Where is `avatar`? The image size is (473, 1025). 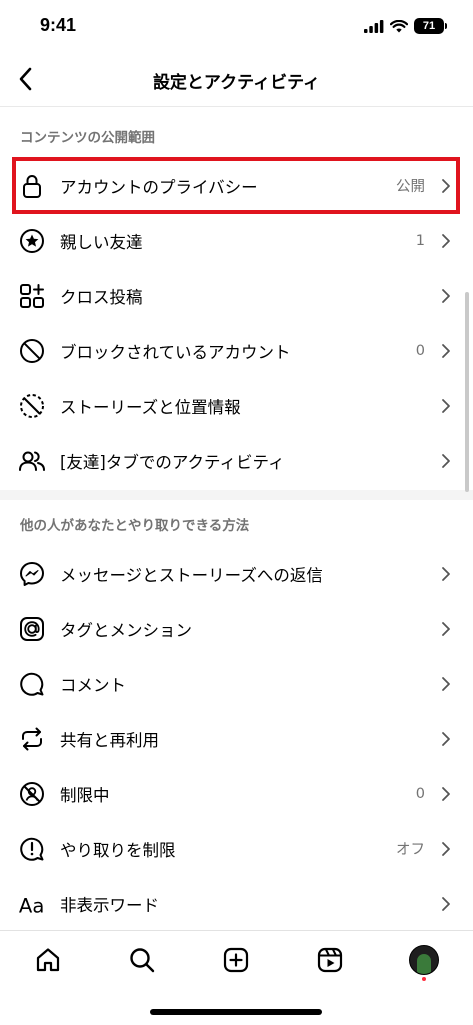
avatar is located at coordinates (424, 960).